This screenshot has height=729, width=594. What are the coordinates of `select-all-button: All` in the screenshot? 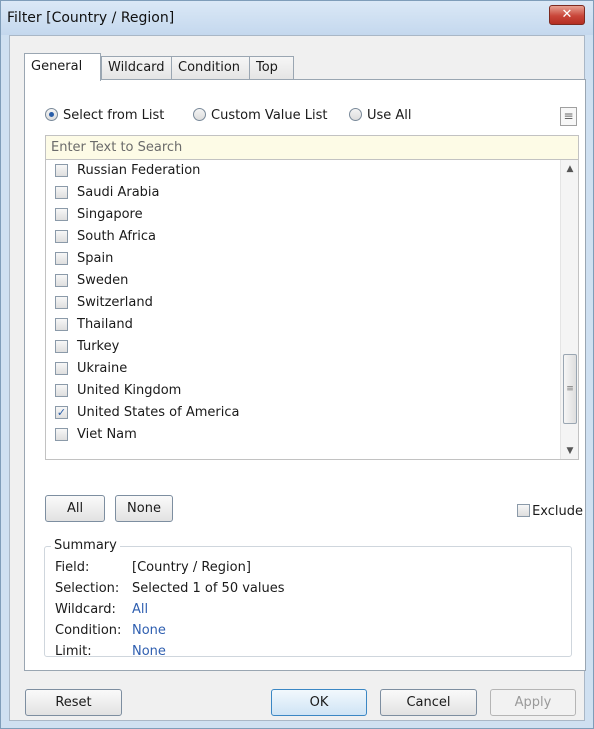 It's located at (75, 508).